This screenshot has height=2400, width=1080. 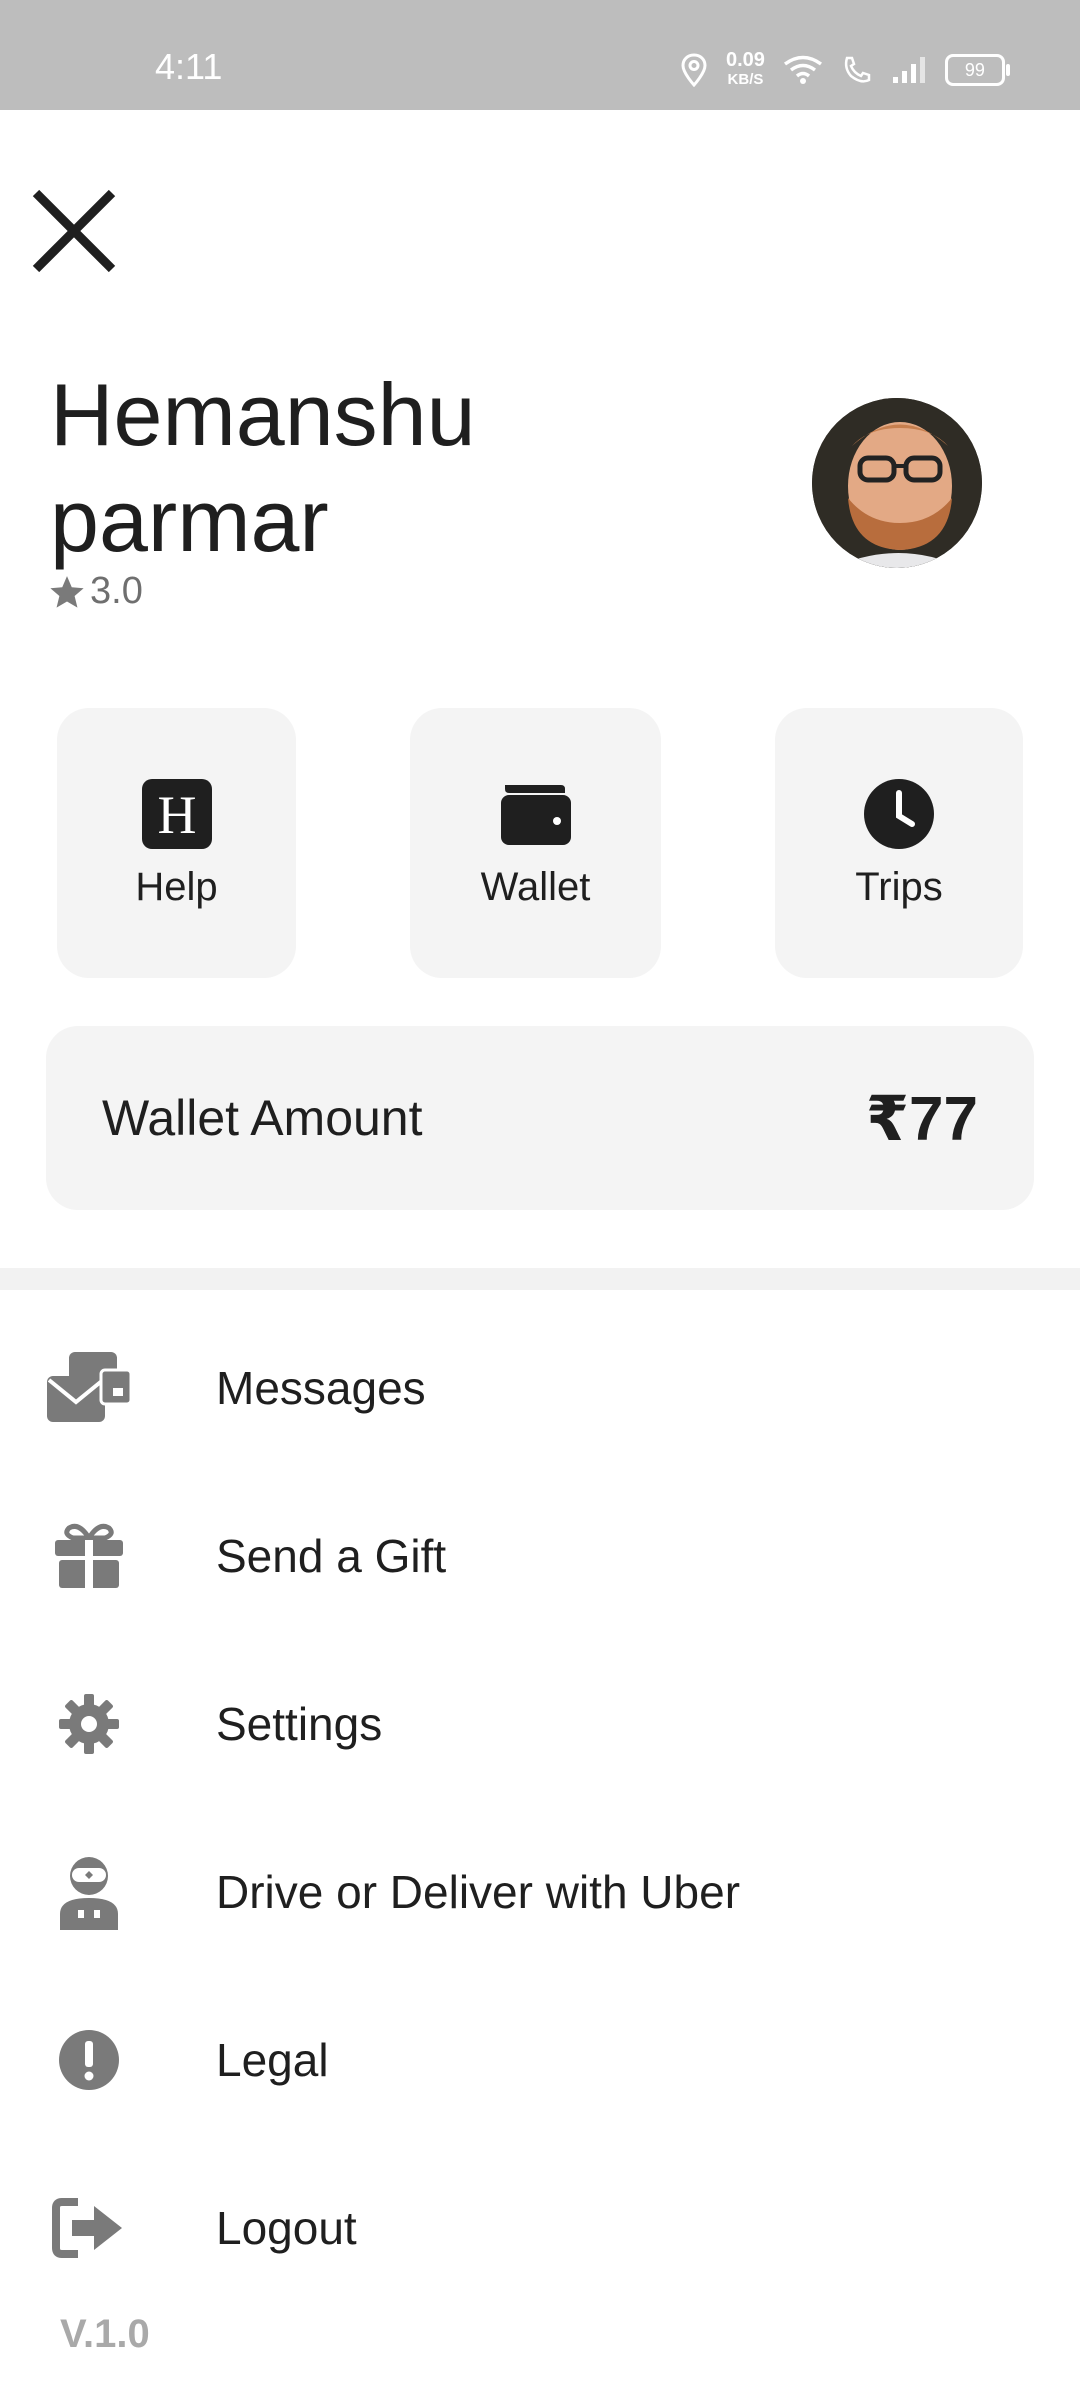 What do you see at coordinates (899, 886) in the screenshot?
I see `trips-label: Trips` at bounding box center [899, 886].